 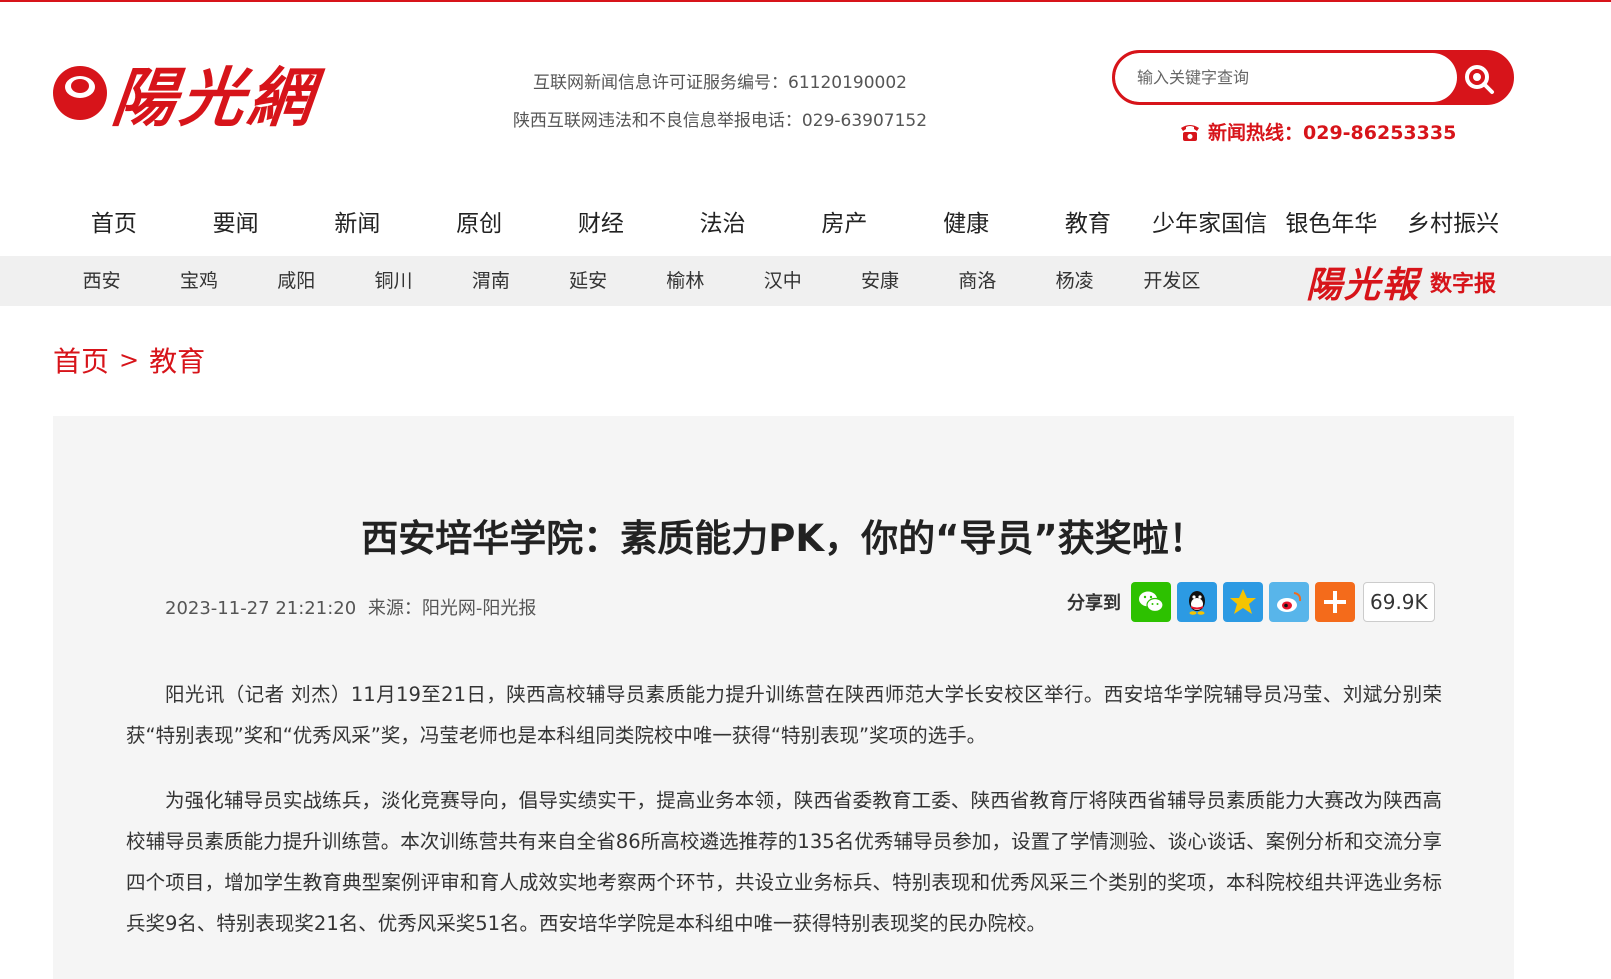 I want to click on region-item-shangluo: 商洛, so click(x=977, y=281).